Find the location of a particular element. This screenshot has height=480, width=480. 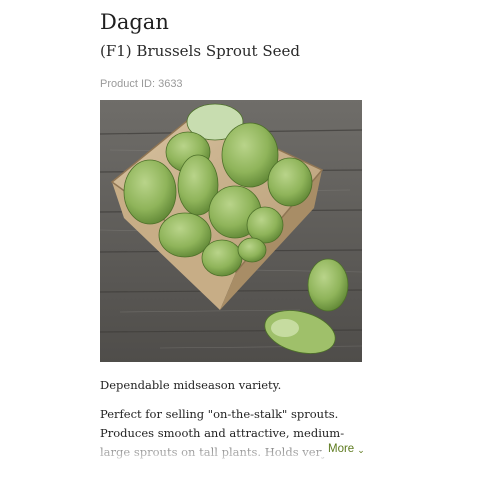

product-subtitle: (F1) Brussels Sprout Seed is located at coordinates (200, 51).